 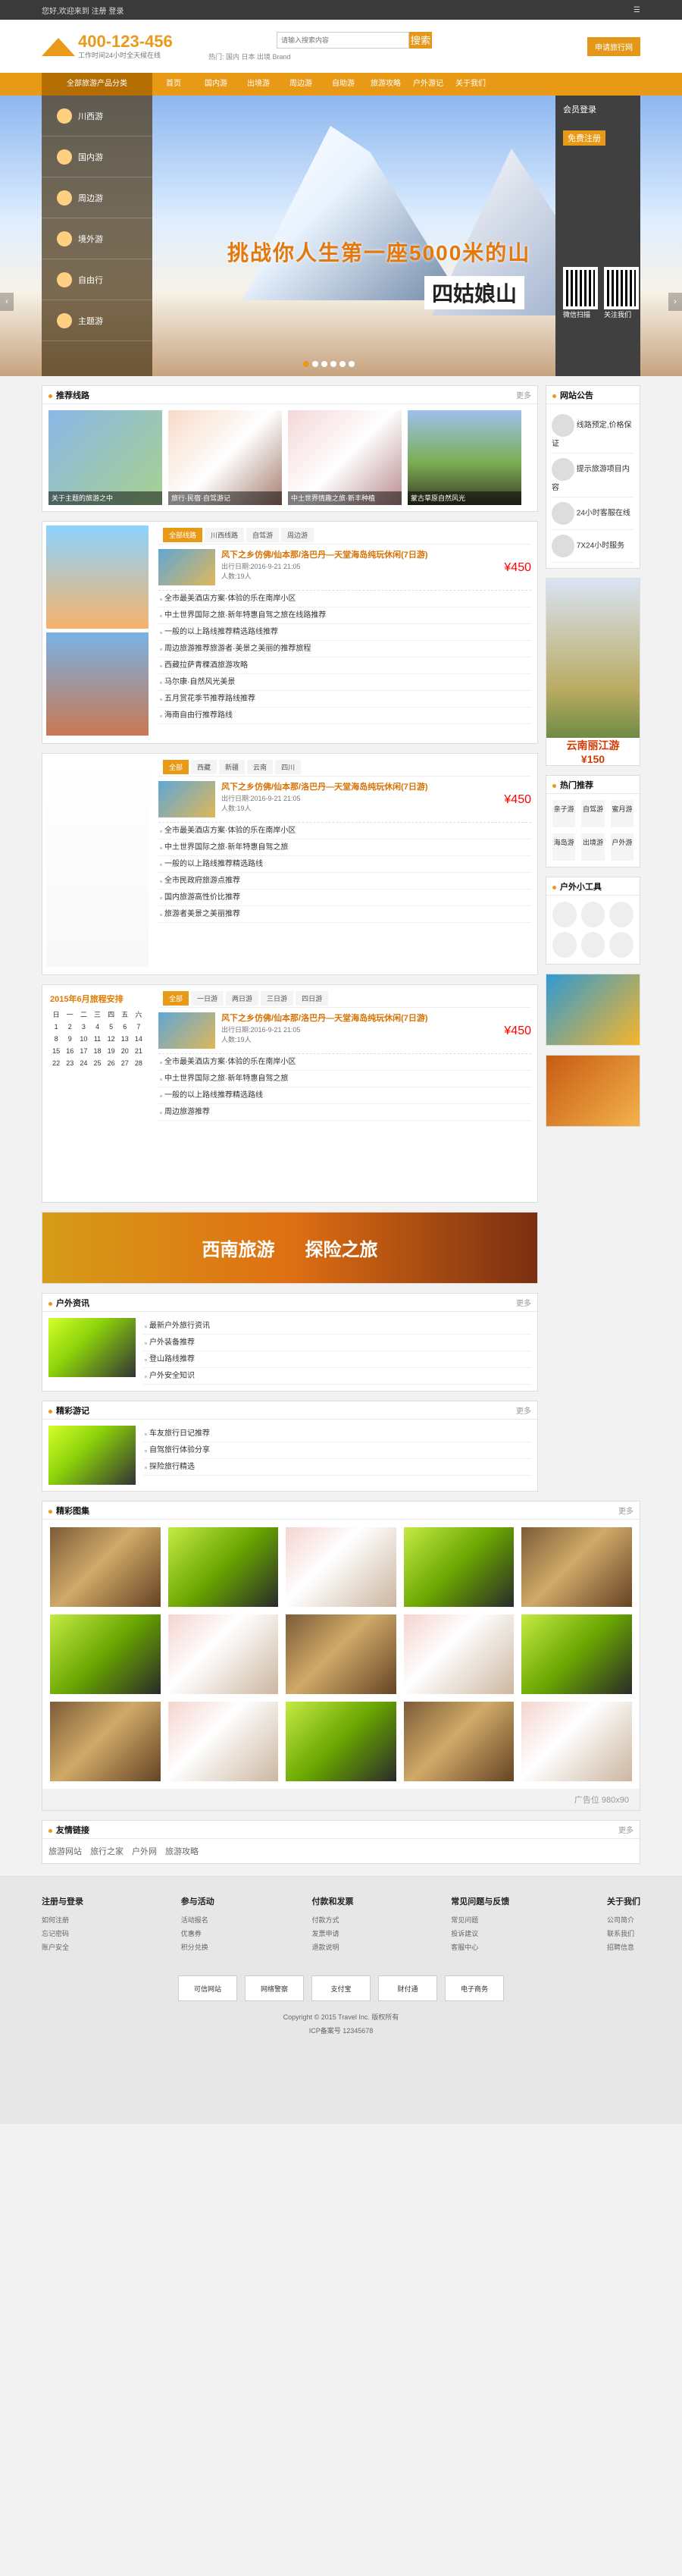 I want to click on list-item: 国内旅游高性价比推荐, so click(x=344, y=898).